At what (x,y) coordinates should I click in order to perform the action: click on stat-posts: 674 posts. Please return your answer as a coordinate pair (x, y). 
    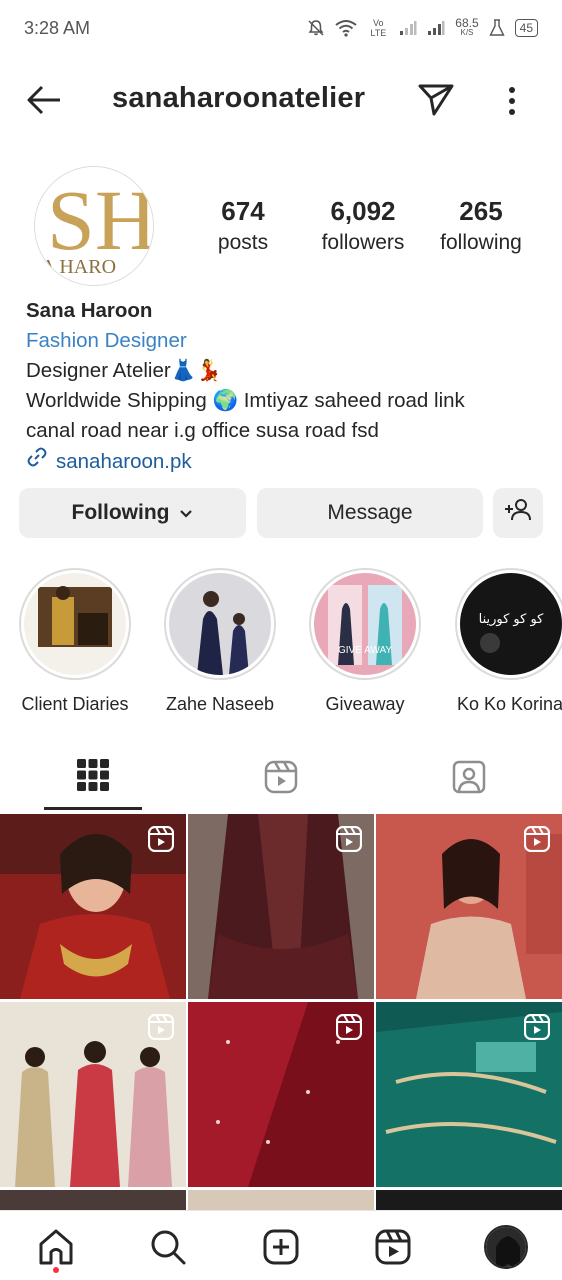
    Looking at the image, I should click on (243, 225).